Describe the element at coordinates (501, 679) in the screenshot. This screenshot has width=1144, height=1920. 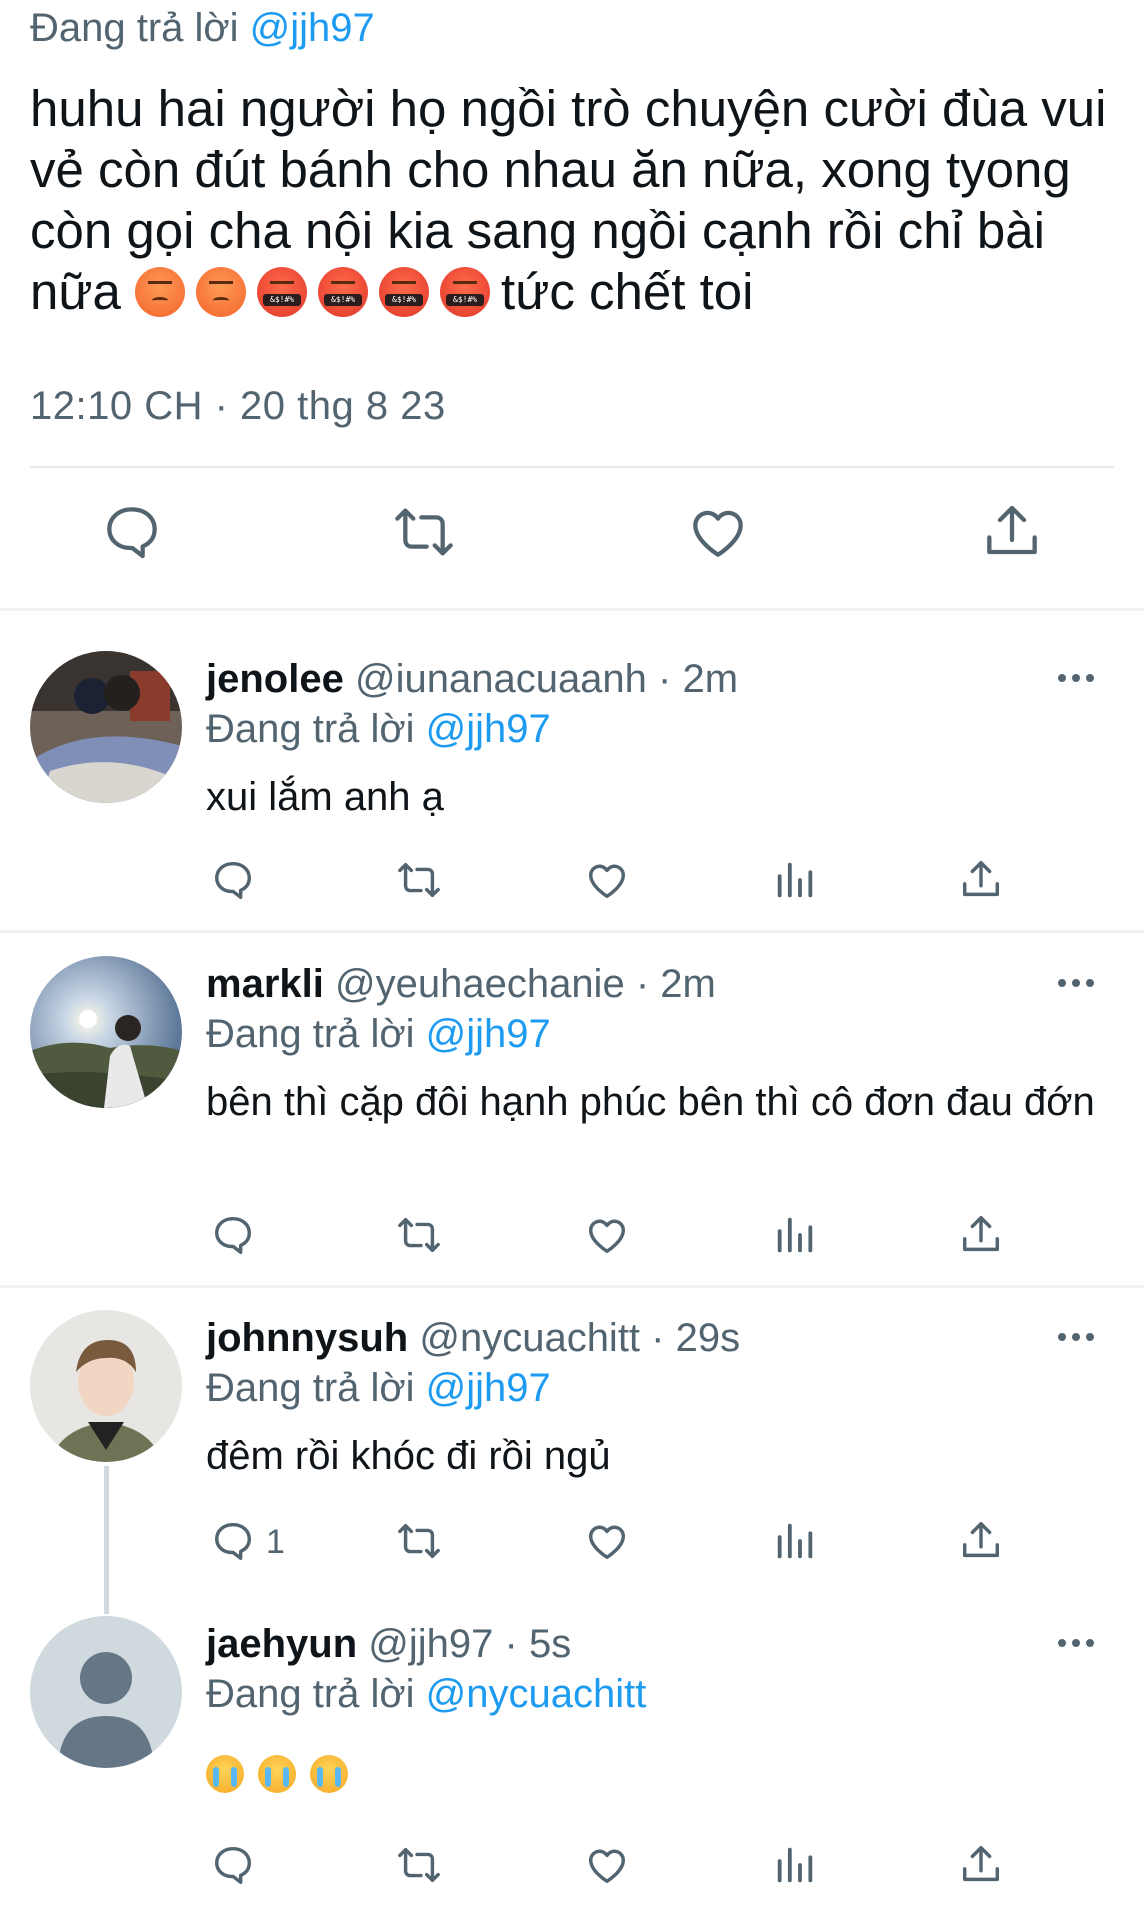
I see `user-handle: @iunanacuaanh` at that location.